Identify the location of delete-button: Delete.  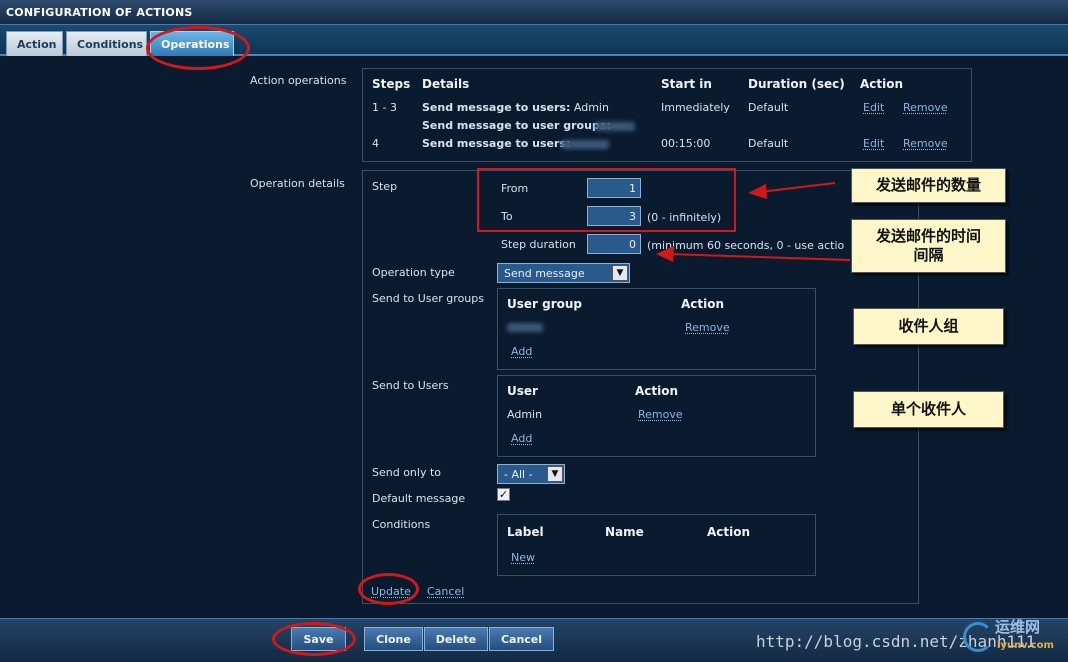
(456, 639).